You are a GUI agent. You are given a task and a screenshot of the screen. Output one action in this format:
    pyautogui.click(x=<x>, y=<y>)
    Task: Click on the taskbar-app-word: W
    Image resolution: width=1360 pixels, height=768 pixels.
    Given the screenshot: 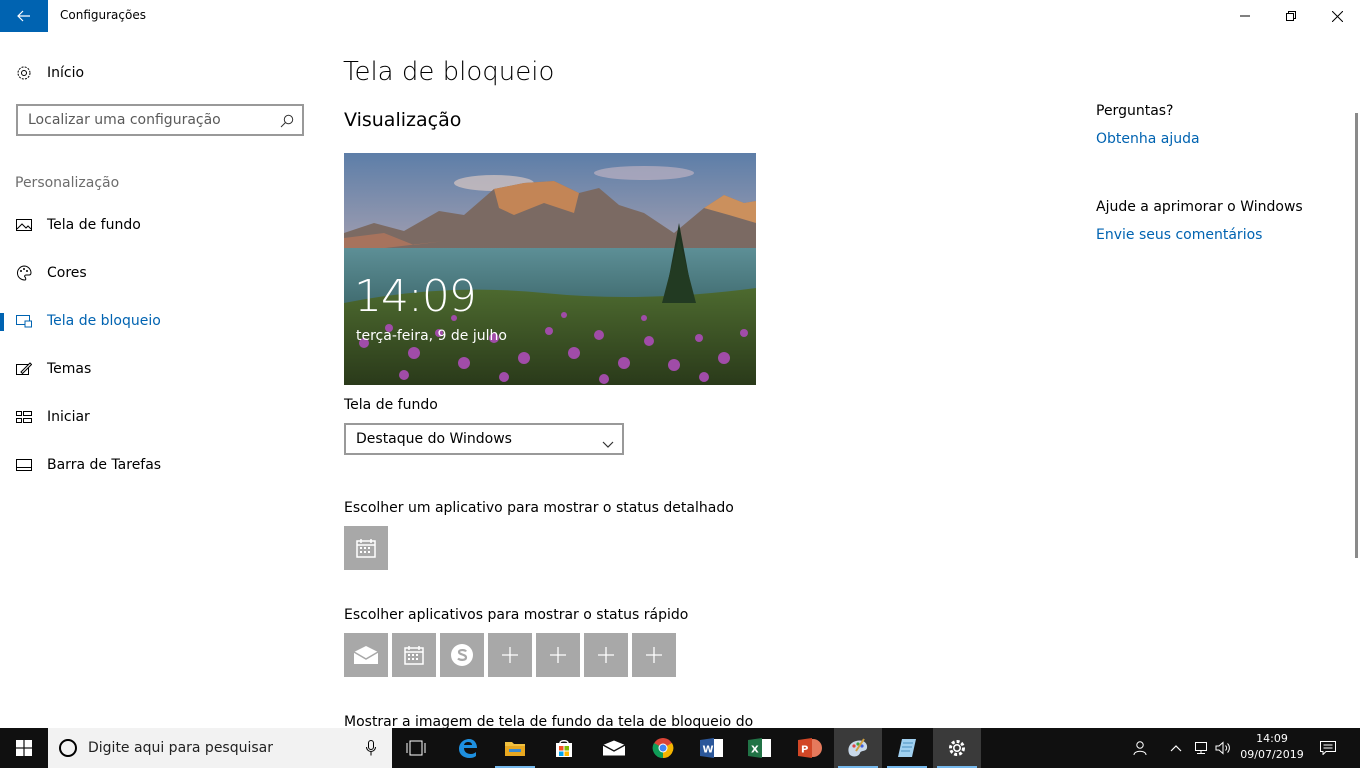 What is the action you would take?
    pyautogui.click(x=712, y=748)
    